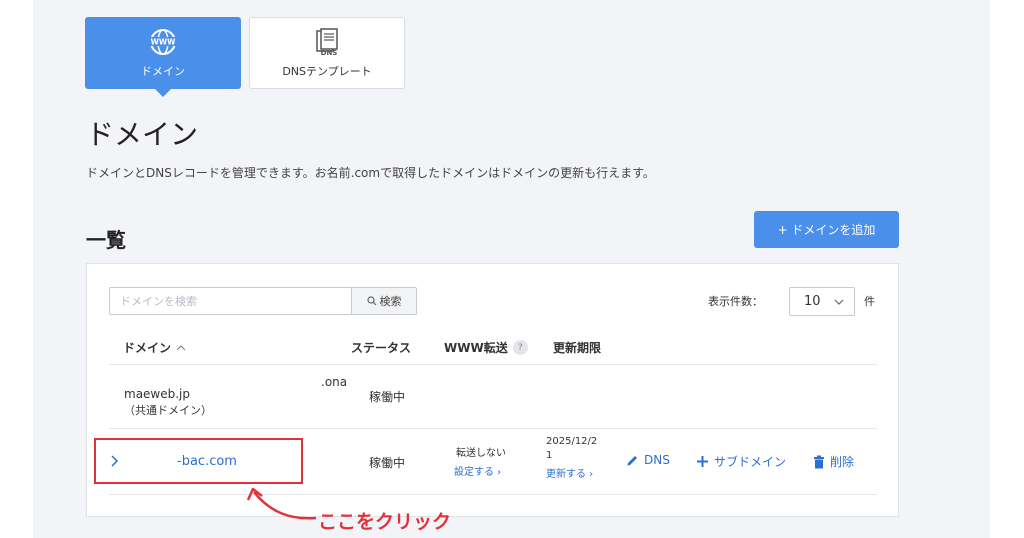  I want to click on column-header-domain: ドメイン, so click(154, 347).